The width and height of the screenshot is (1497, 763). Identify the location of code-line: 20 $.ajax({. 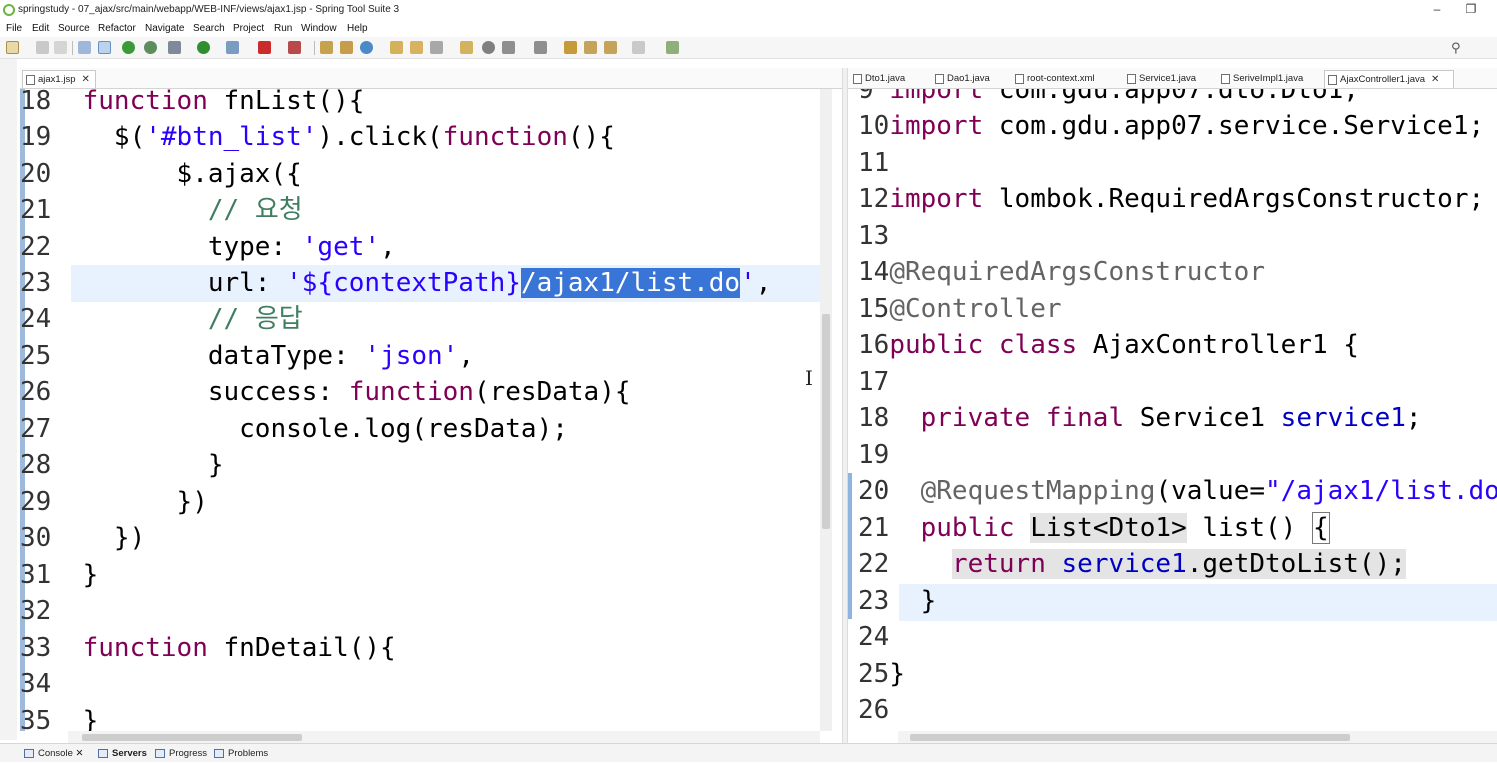
(161, 174).